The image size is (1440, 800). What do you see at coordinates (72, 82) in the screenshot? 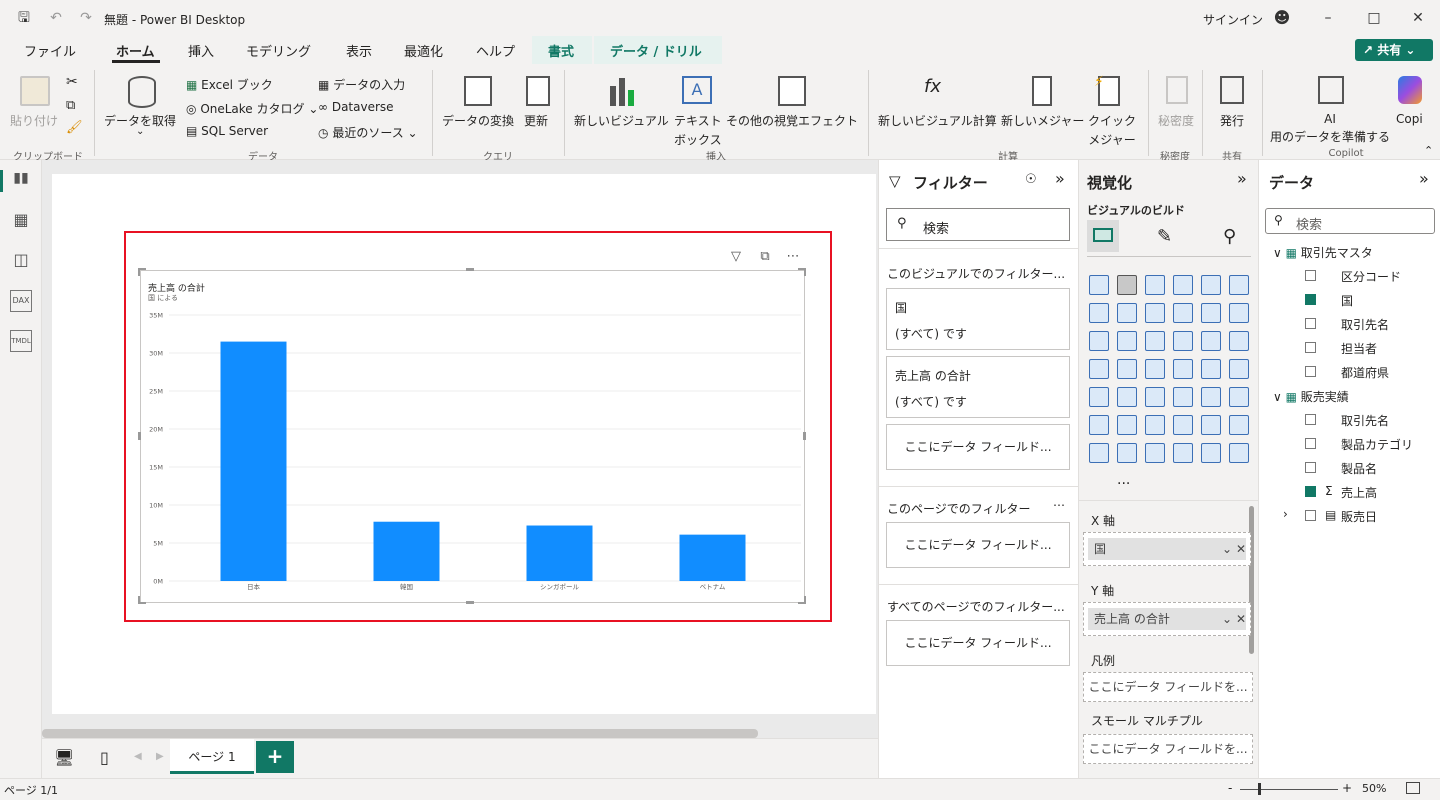
I see `cut-icon: ✂` at bounding box center [72, 82].